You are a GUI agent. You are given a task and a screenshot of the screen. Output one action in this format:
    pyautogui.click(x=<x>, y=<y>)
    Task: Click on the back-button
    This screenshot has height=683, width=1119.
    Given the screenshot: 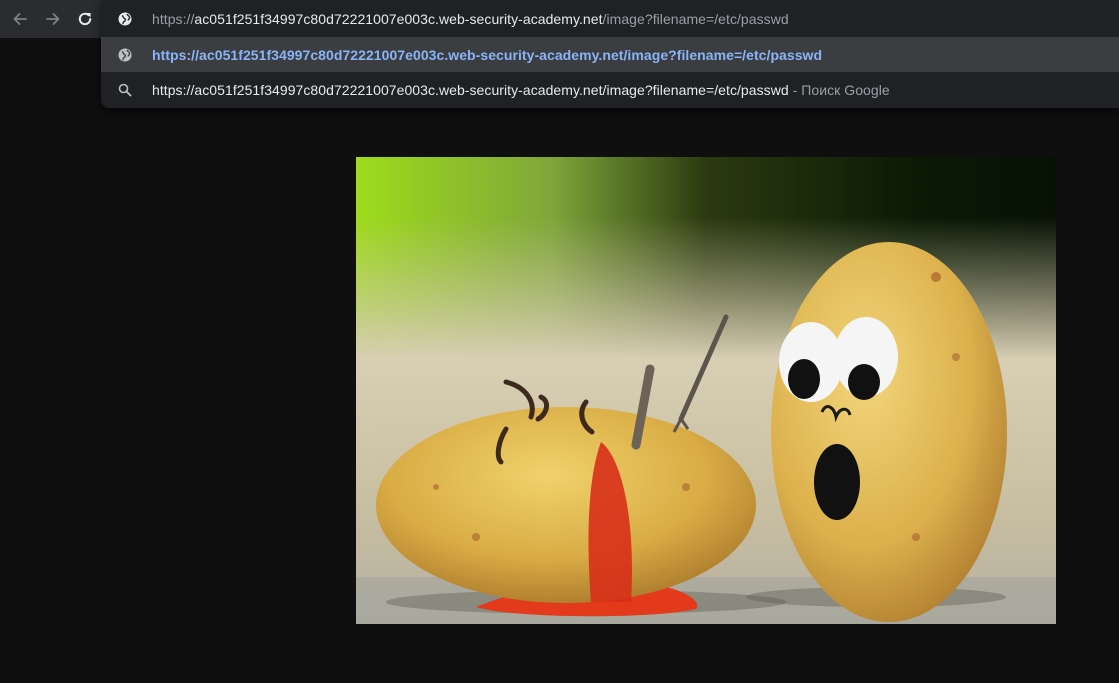 What is the action you would take?
    pyautogui.click(x=20, y=19)
    